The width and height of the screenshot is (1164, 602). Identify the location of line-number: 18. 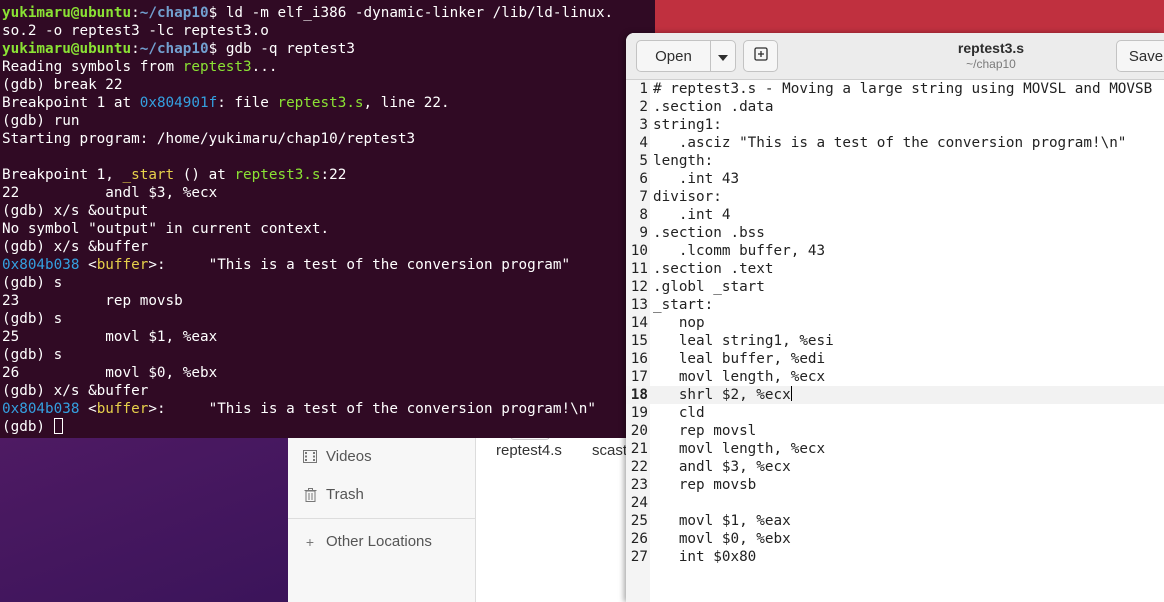
(639, 395).